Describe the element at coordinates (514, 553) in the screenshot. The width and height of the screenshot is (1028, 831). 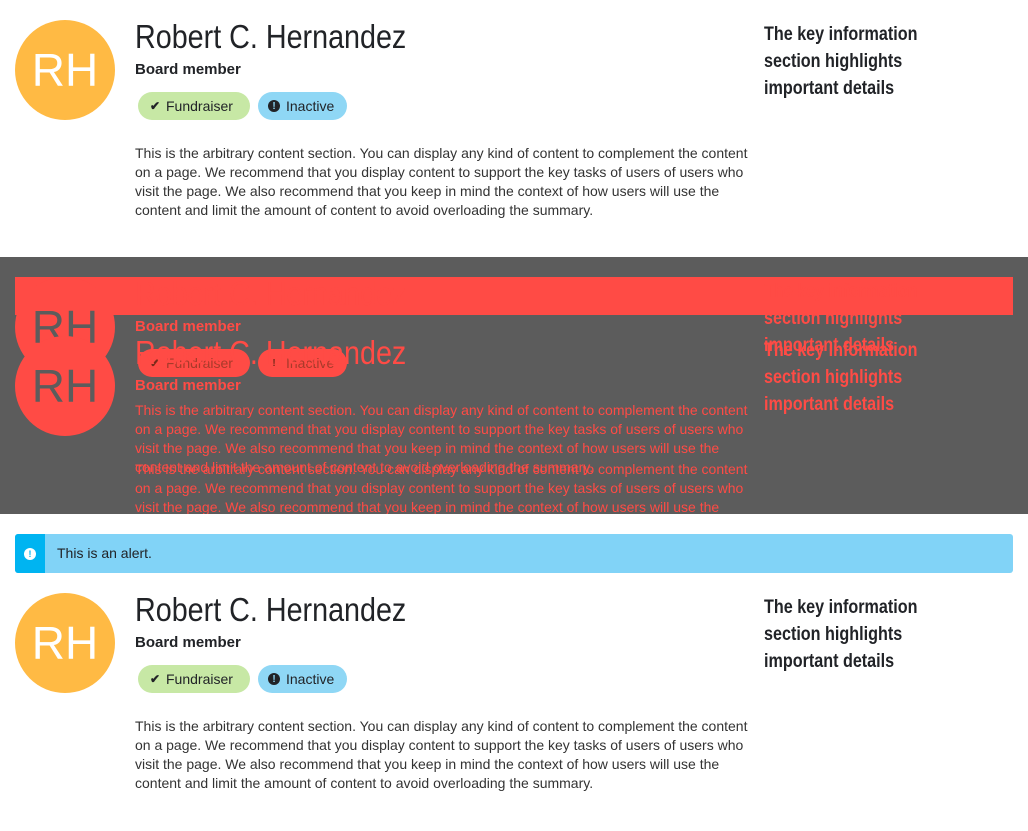
I see `alert: ! This is an alert.` at that location.